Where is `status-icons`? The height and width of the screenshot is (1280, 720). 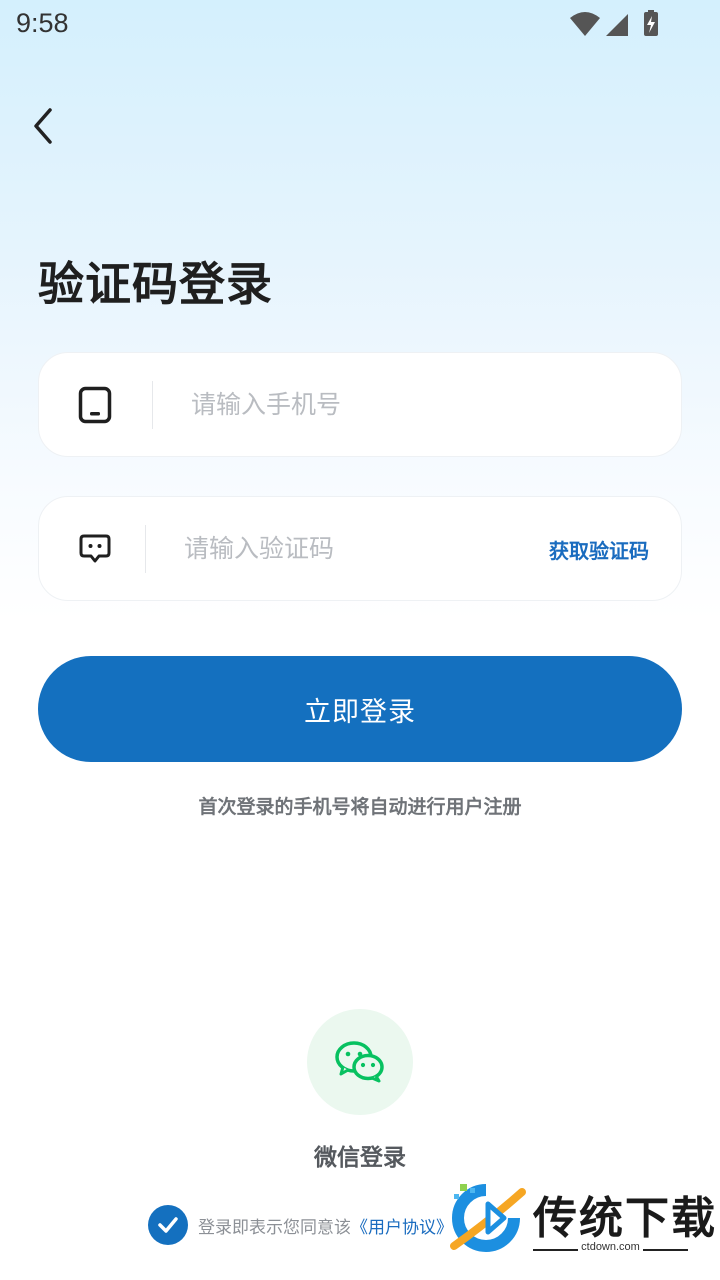
status-icons is located at coordinates (620, 25).